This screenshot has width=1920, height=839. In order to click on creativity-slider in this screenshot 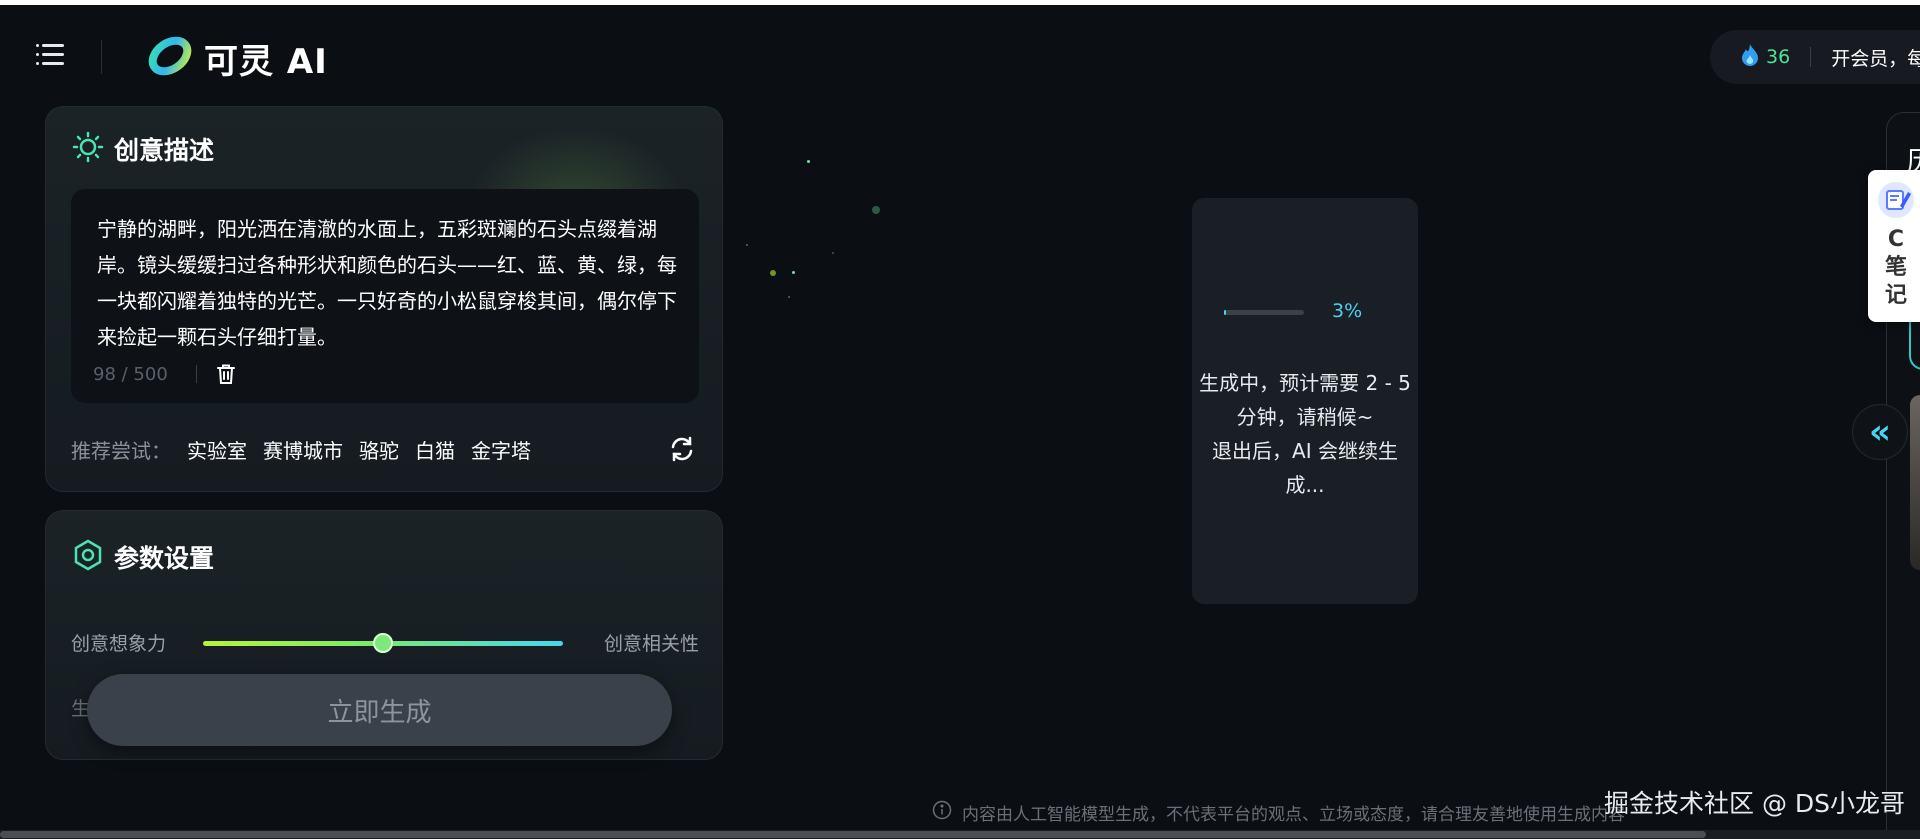, I will do `click(383, 643)`.